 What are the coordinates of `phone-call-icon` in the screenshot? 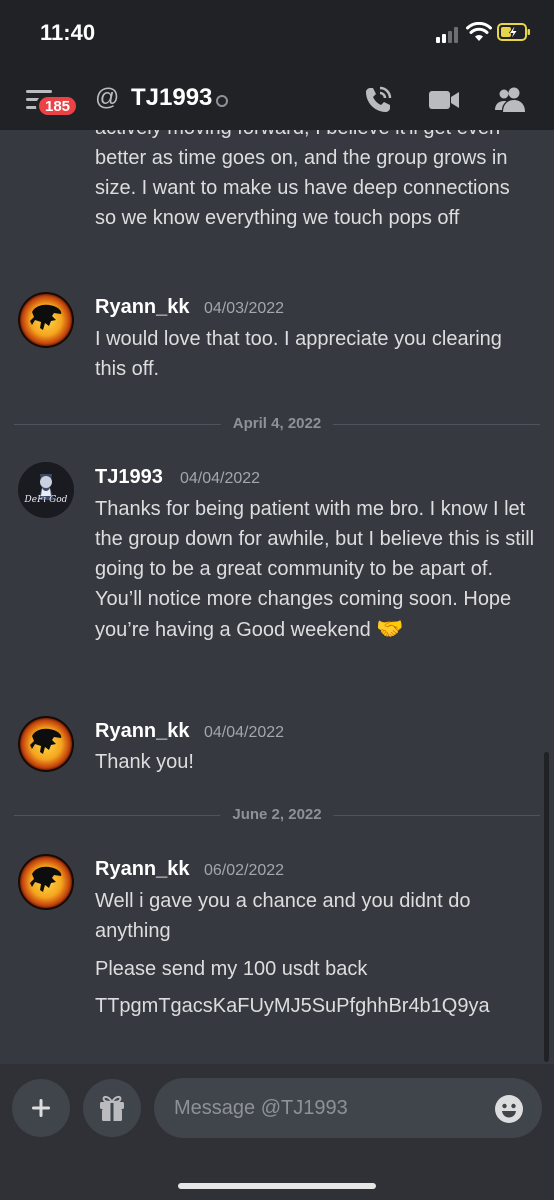 It's located at (378, 100).